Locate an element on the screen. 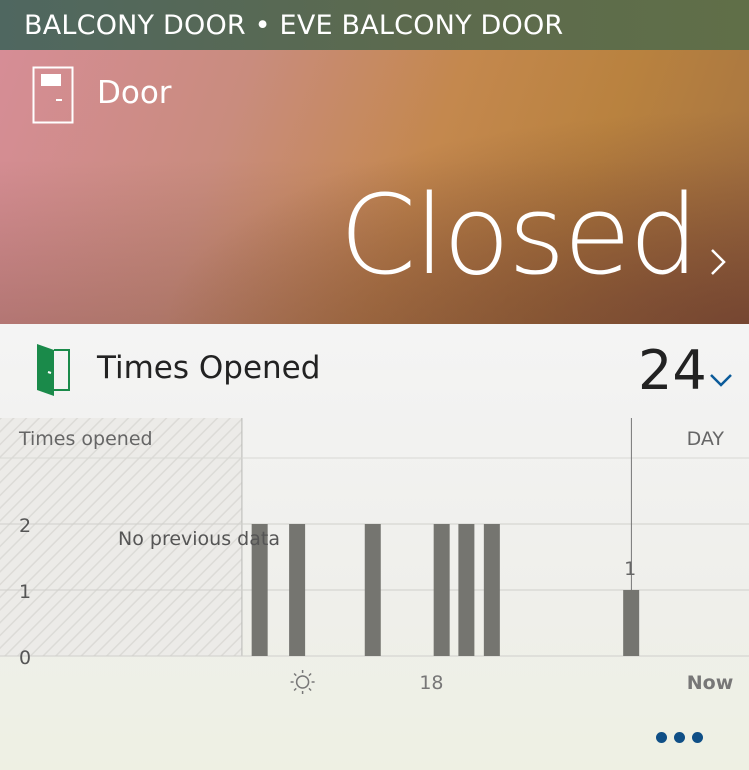 This screenshot has height=770, width=749. title-bar: BALCONY DOOR • EVE BALCONY DOOR is located at coordinates (374, 25).